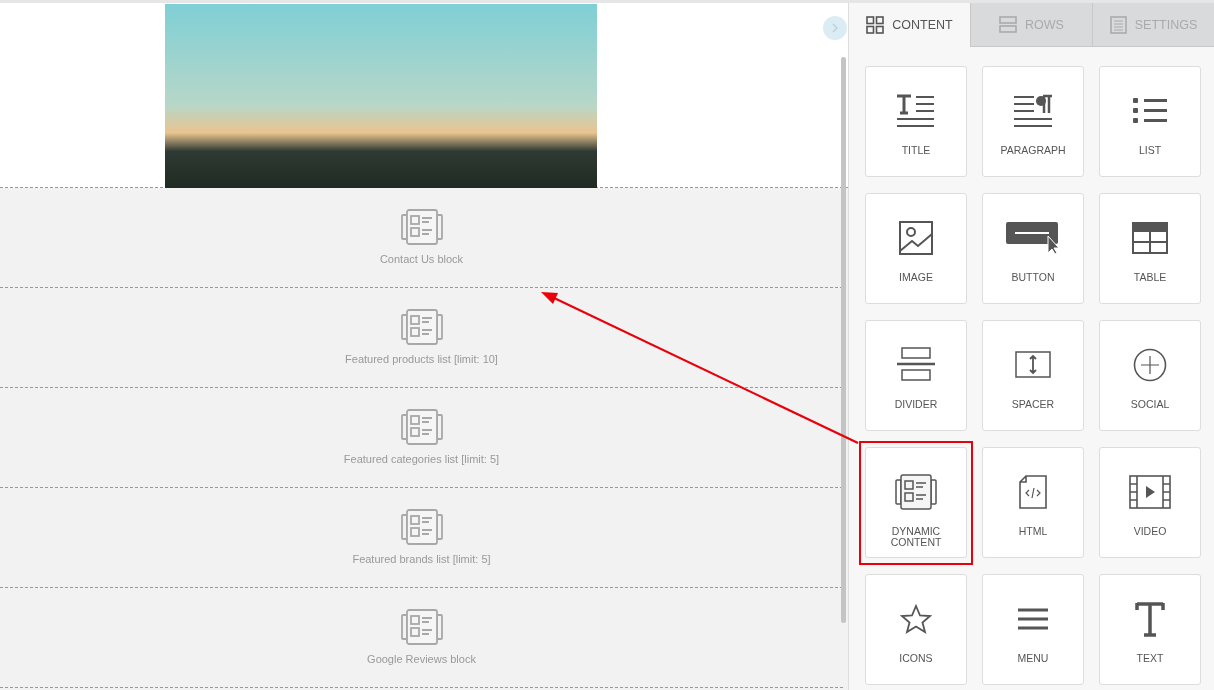 The image size is (1214, 690). I want to click on plus-circle-icon, so click(1150, 365).